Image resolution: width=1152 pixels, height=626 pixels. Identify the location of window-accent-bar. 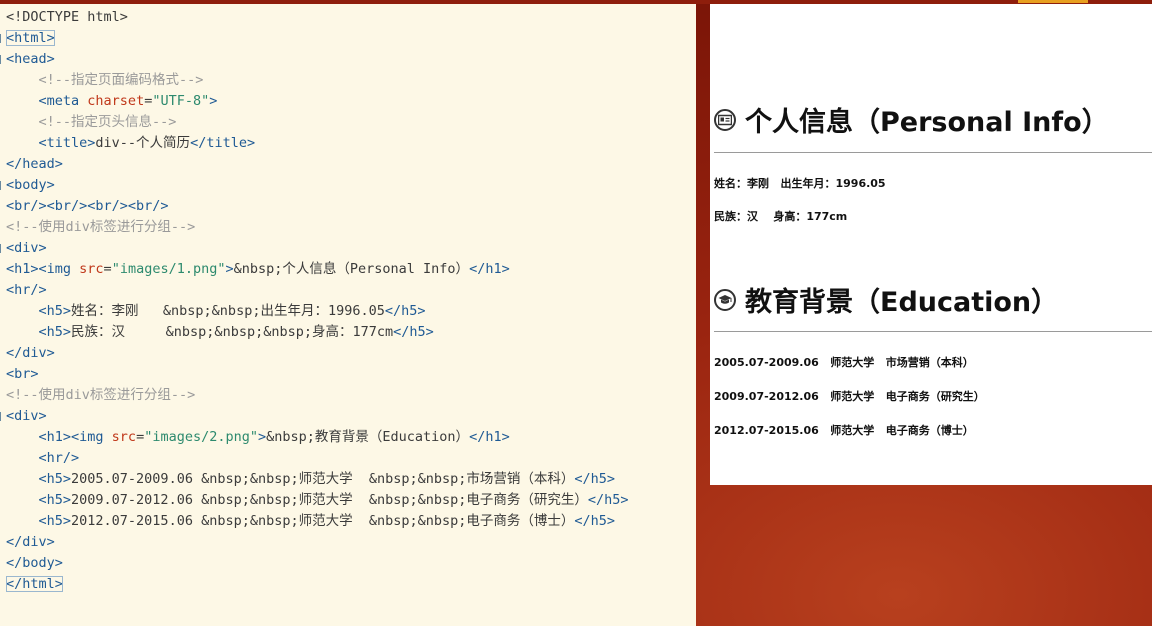
(1053, 1).